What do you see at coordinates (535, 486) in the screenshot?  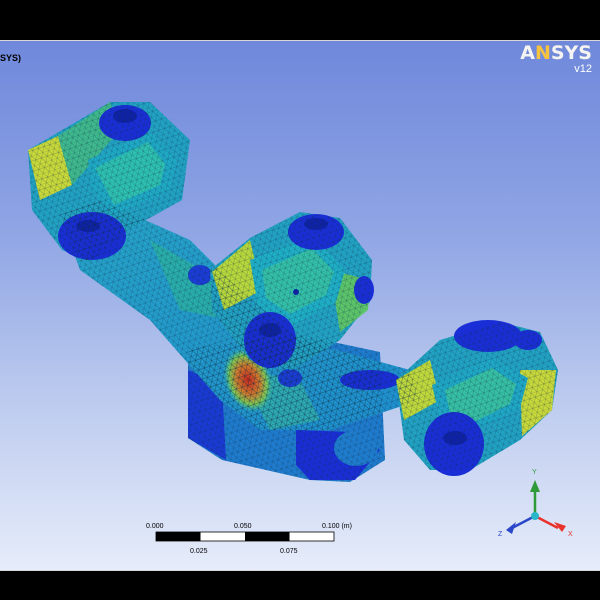 I see `y-axis-arrow-icon` at bounding box center [535, 486].